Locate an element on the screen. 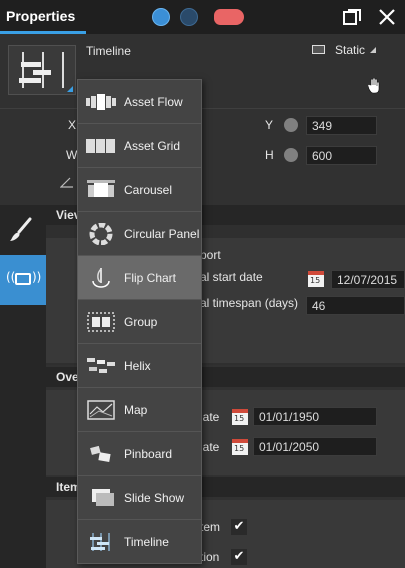 The height and width of the screenshot is (568, 405). y-label: Y is located at coordinates (269, 125).